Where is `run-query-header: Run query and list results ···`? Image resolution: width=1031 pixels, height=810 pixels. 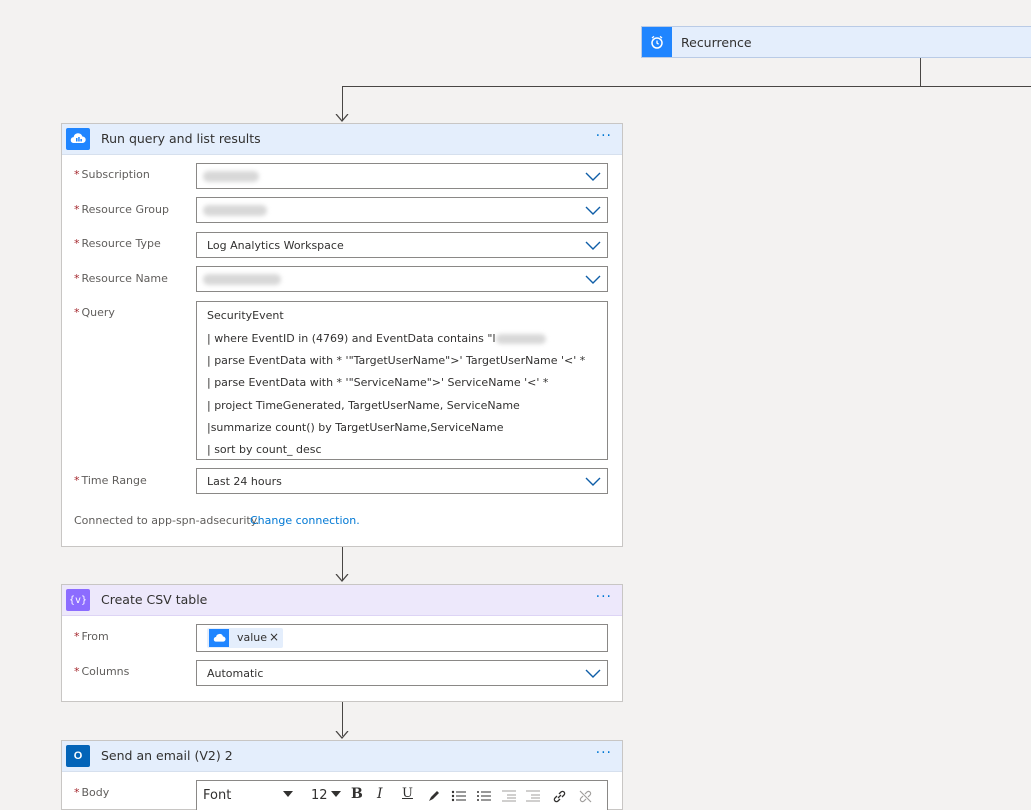
run-query-header: Run query and list results ··· is located at coordinates (342, 139).